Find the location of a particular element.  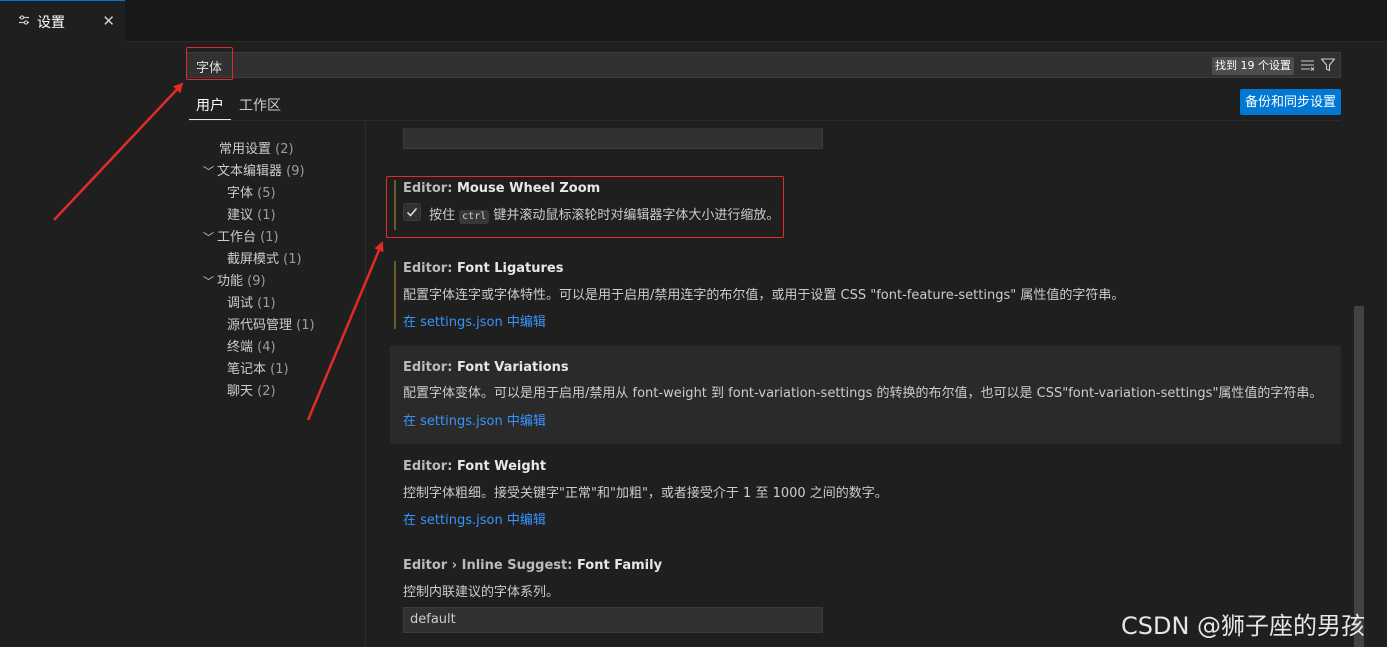

annotation-arrows is located at coordinates (218, 251).